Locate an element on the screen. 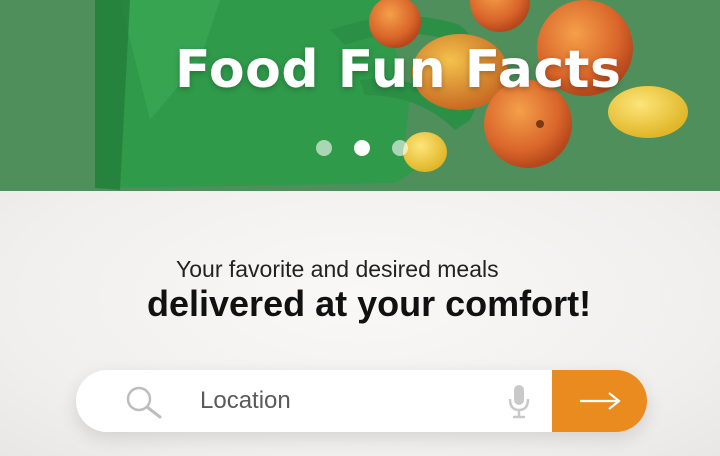 The image size is (720, 456). location-search-bar is located at coordinates (361, 401).